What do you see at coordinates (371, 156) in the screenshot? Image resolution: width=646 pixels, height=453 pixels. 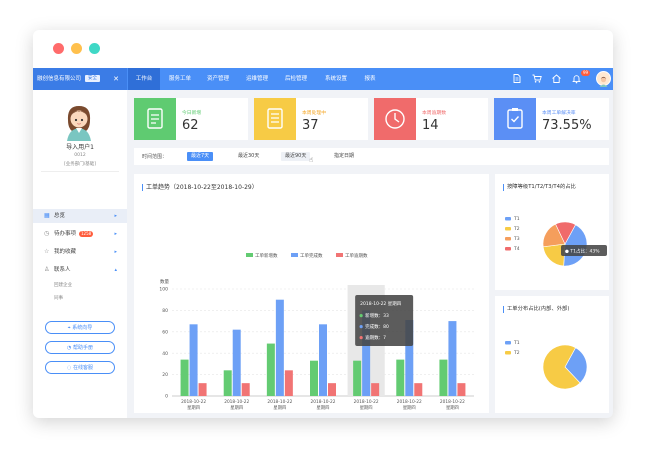 I see `time-range-filter: 时间范围： 最近7天 最近30天 最近90天 ☝ 指定日期` at bounding box center [371, 156].